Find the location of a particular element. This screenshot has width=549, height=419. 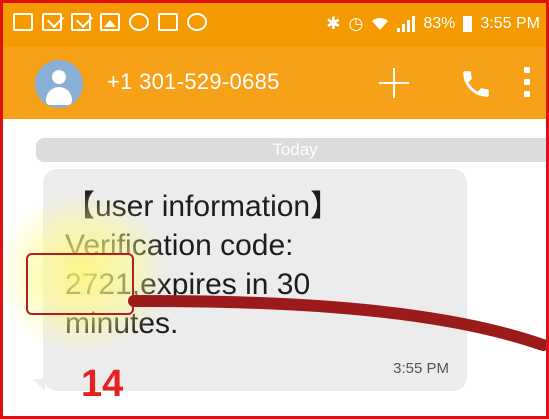

annotation-arrow is located at coordinates (337, 323).